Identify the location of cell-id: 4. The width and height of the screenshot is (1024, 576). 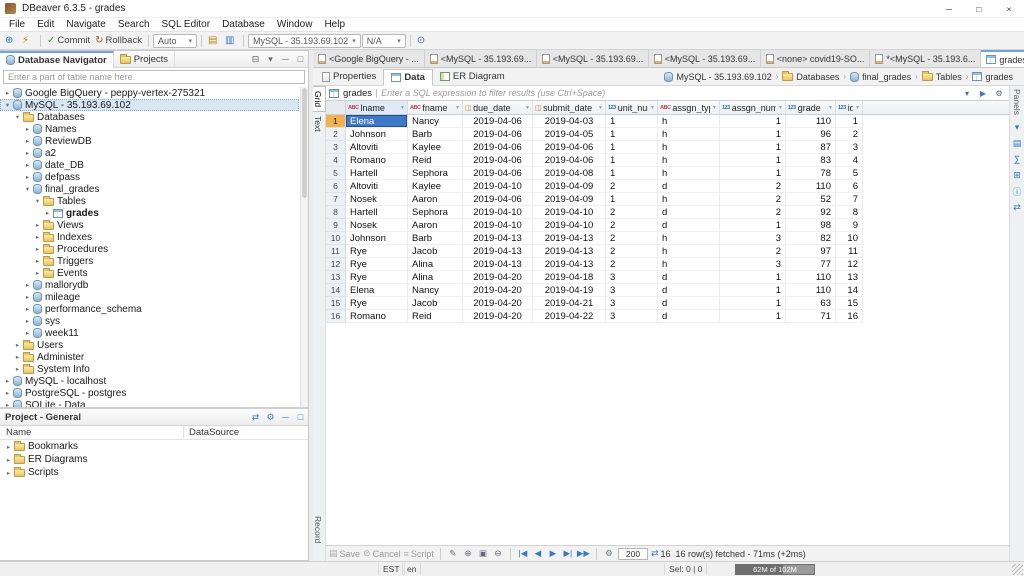
(849, 160).